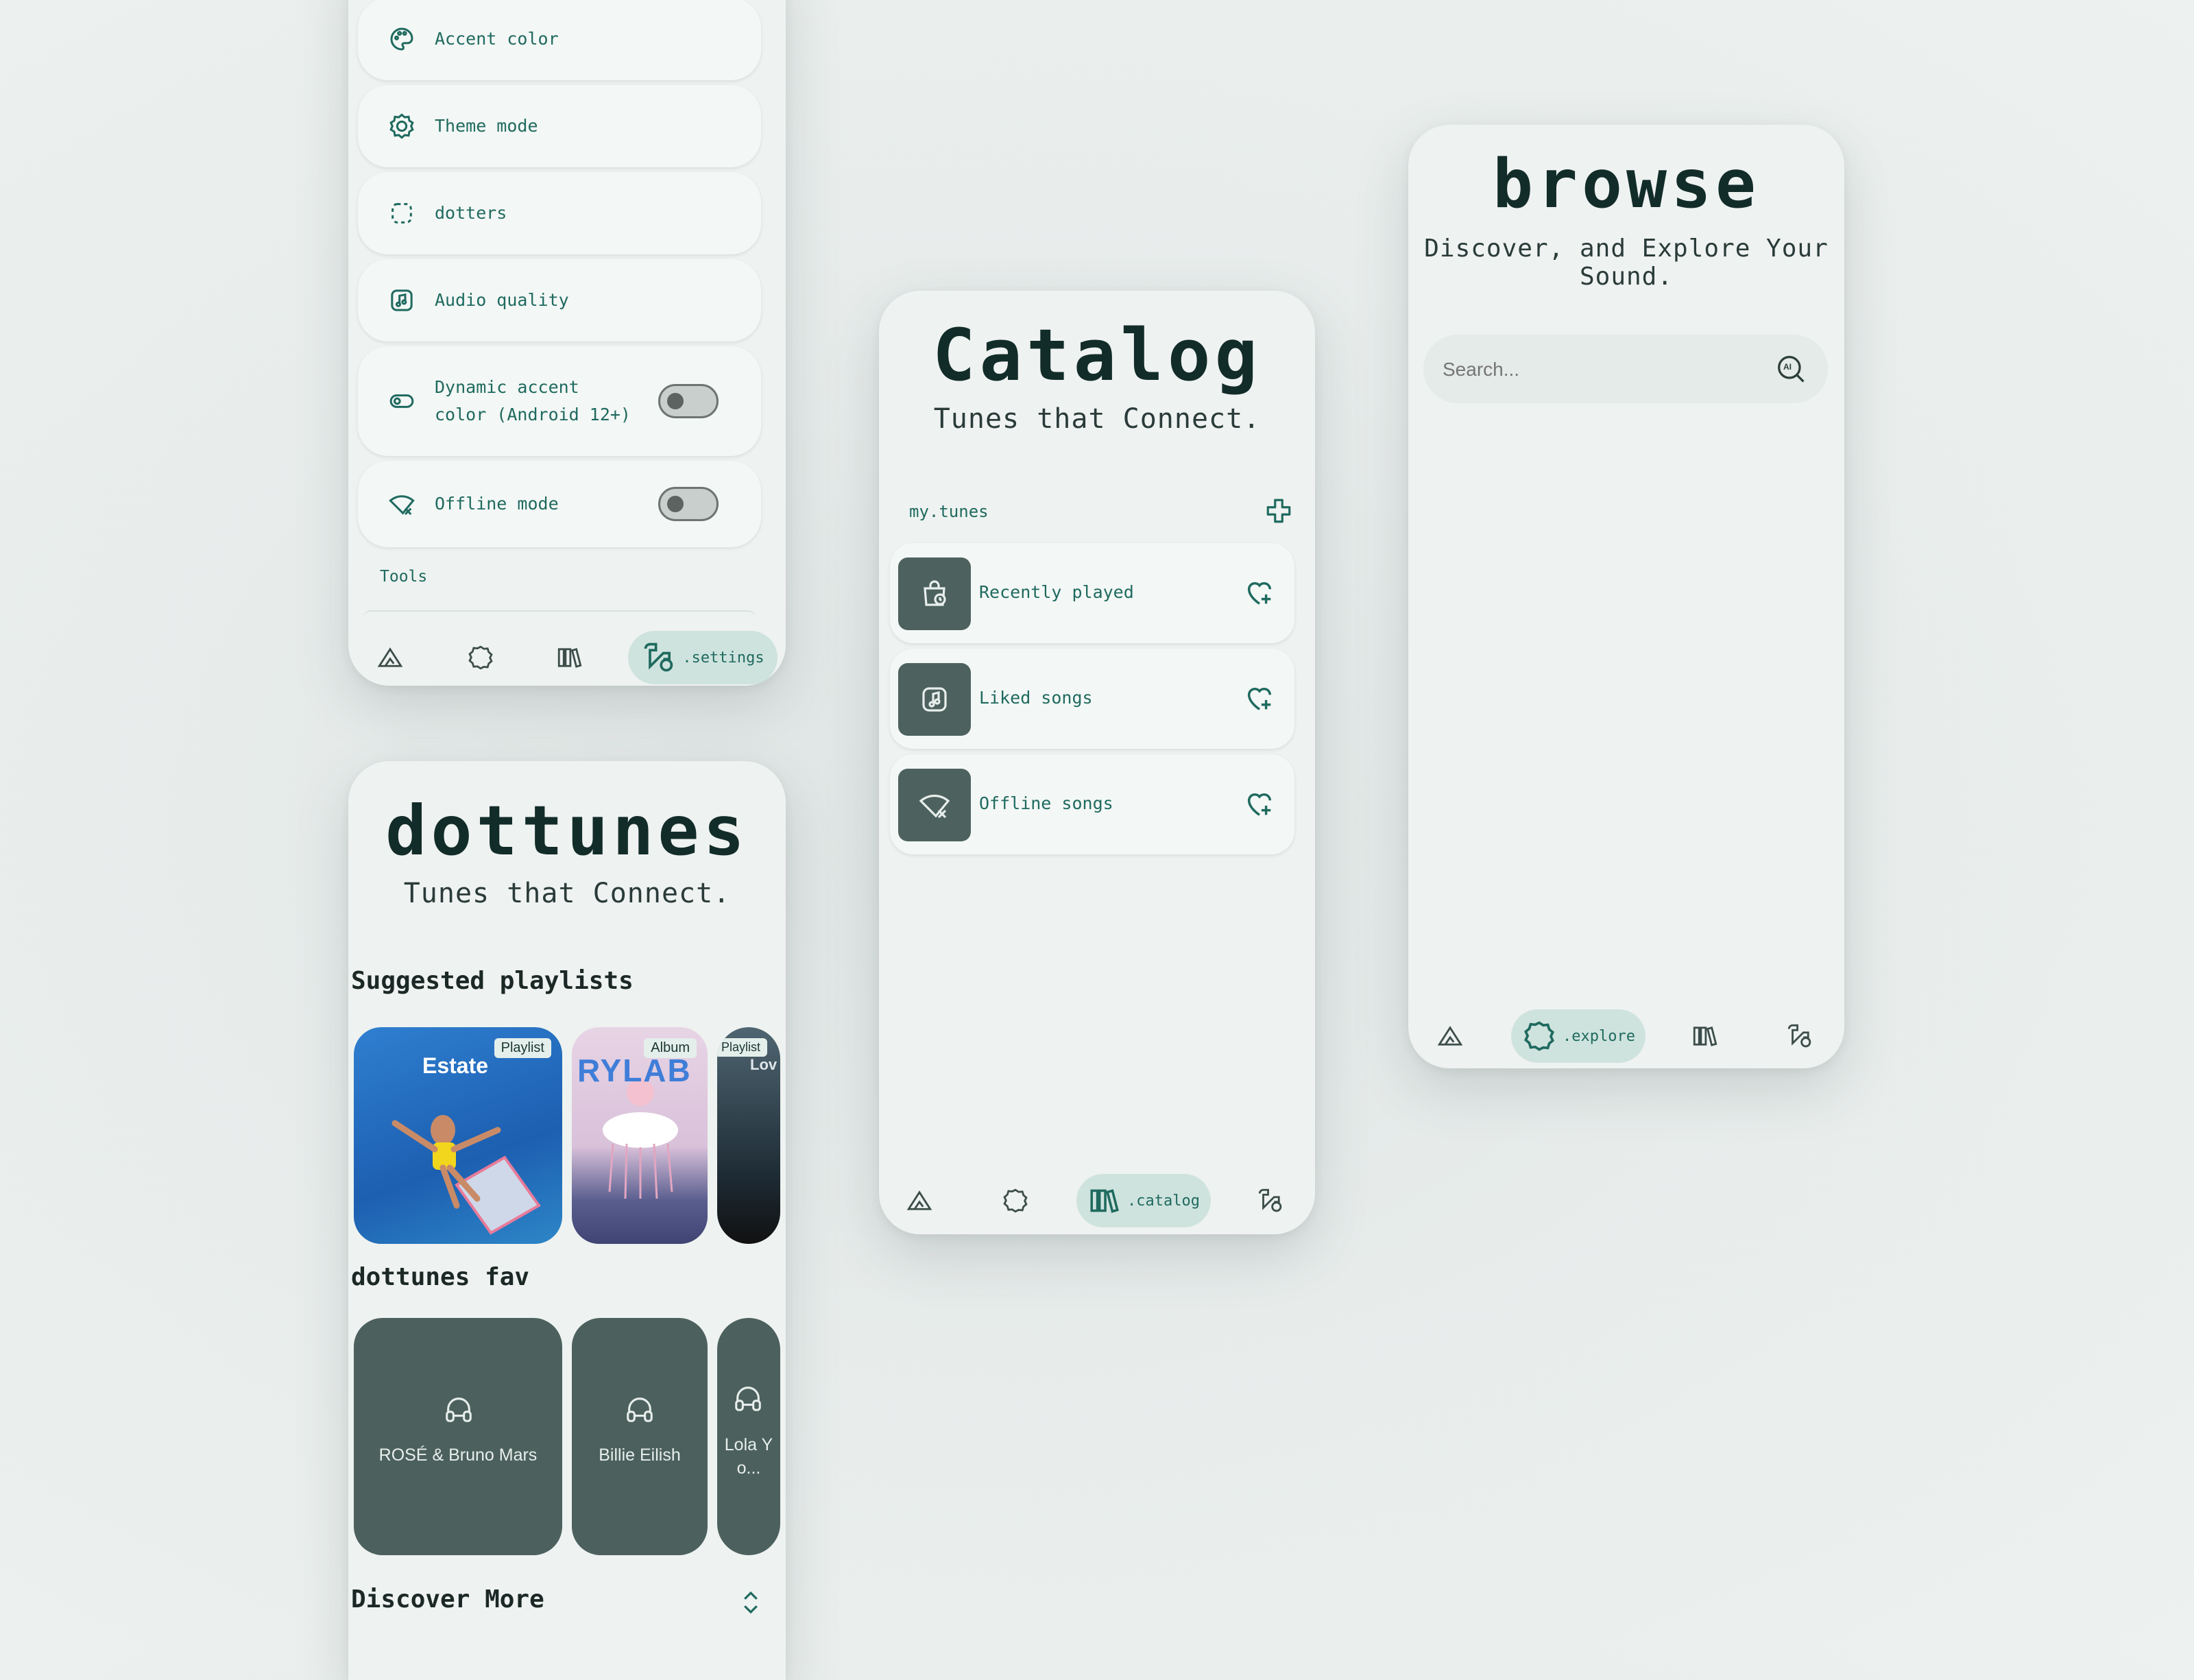  What do you see at coordinates (1104, 1201) in the screenshot?
I see `library-nav-icon` at bounding box center [1104, 1201].